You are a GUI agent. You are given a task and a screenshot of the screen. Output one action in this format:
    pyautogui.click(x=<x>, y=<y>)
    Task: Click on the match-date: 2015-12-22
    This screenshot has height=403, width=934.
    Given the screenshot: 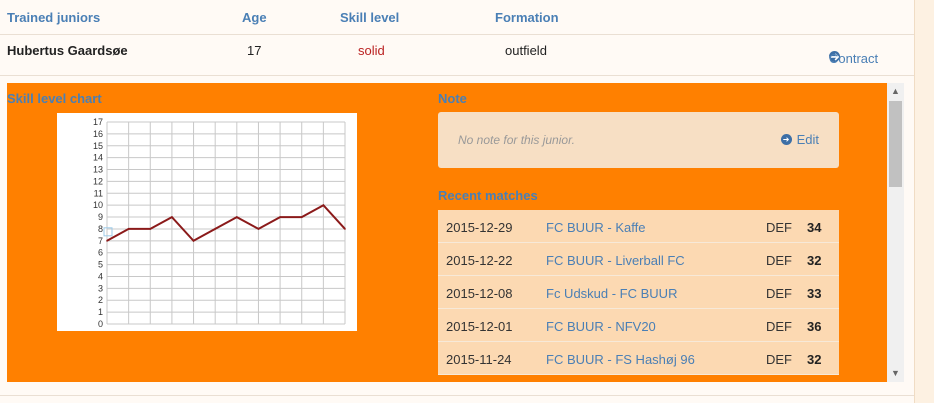 What is the action you would take?
    pyautogui.click(x=479, y=260)
    